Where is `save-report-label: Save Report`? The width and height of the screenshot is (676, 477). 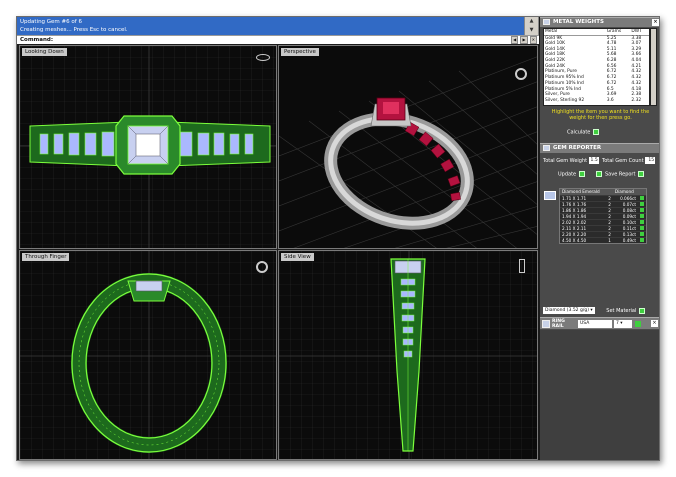 save-report-label: Save Report is located at coordinates (620, 174).